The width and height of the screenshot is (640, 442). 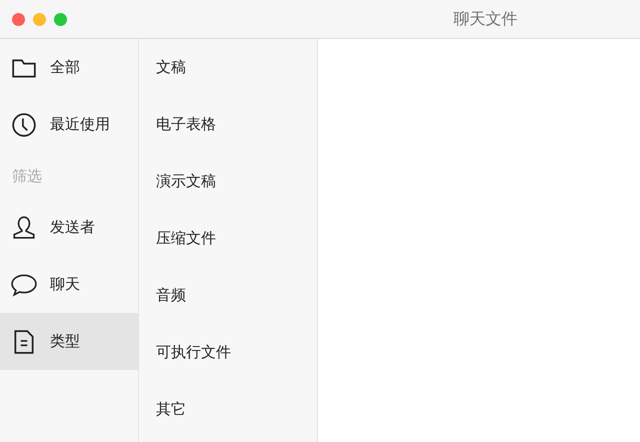 I want to click on file-type-item: 其它, so click(x=228, y=409).